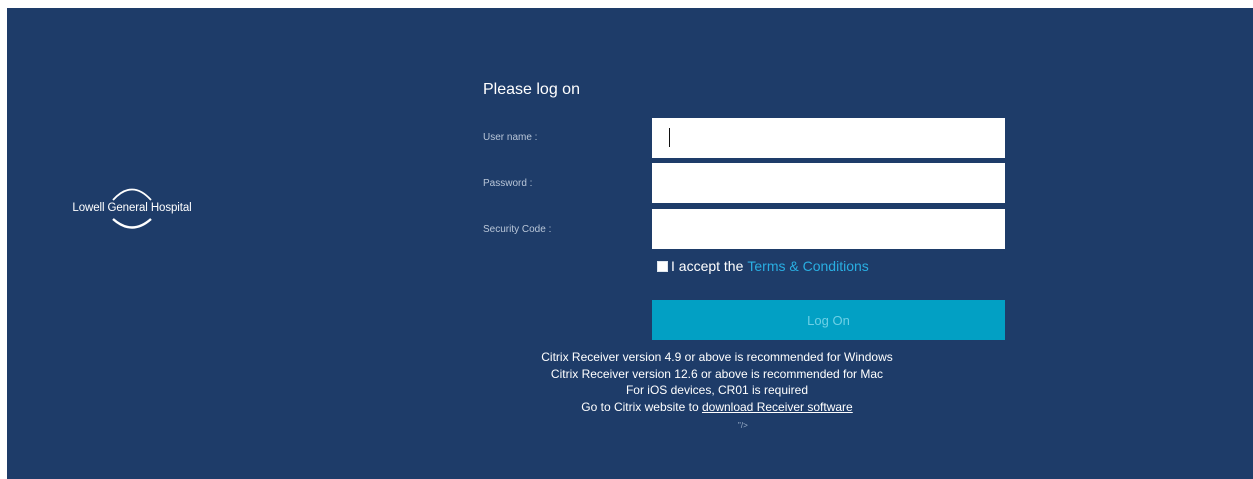  I want to click on security-code-field, so click(828, 229).